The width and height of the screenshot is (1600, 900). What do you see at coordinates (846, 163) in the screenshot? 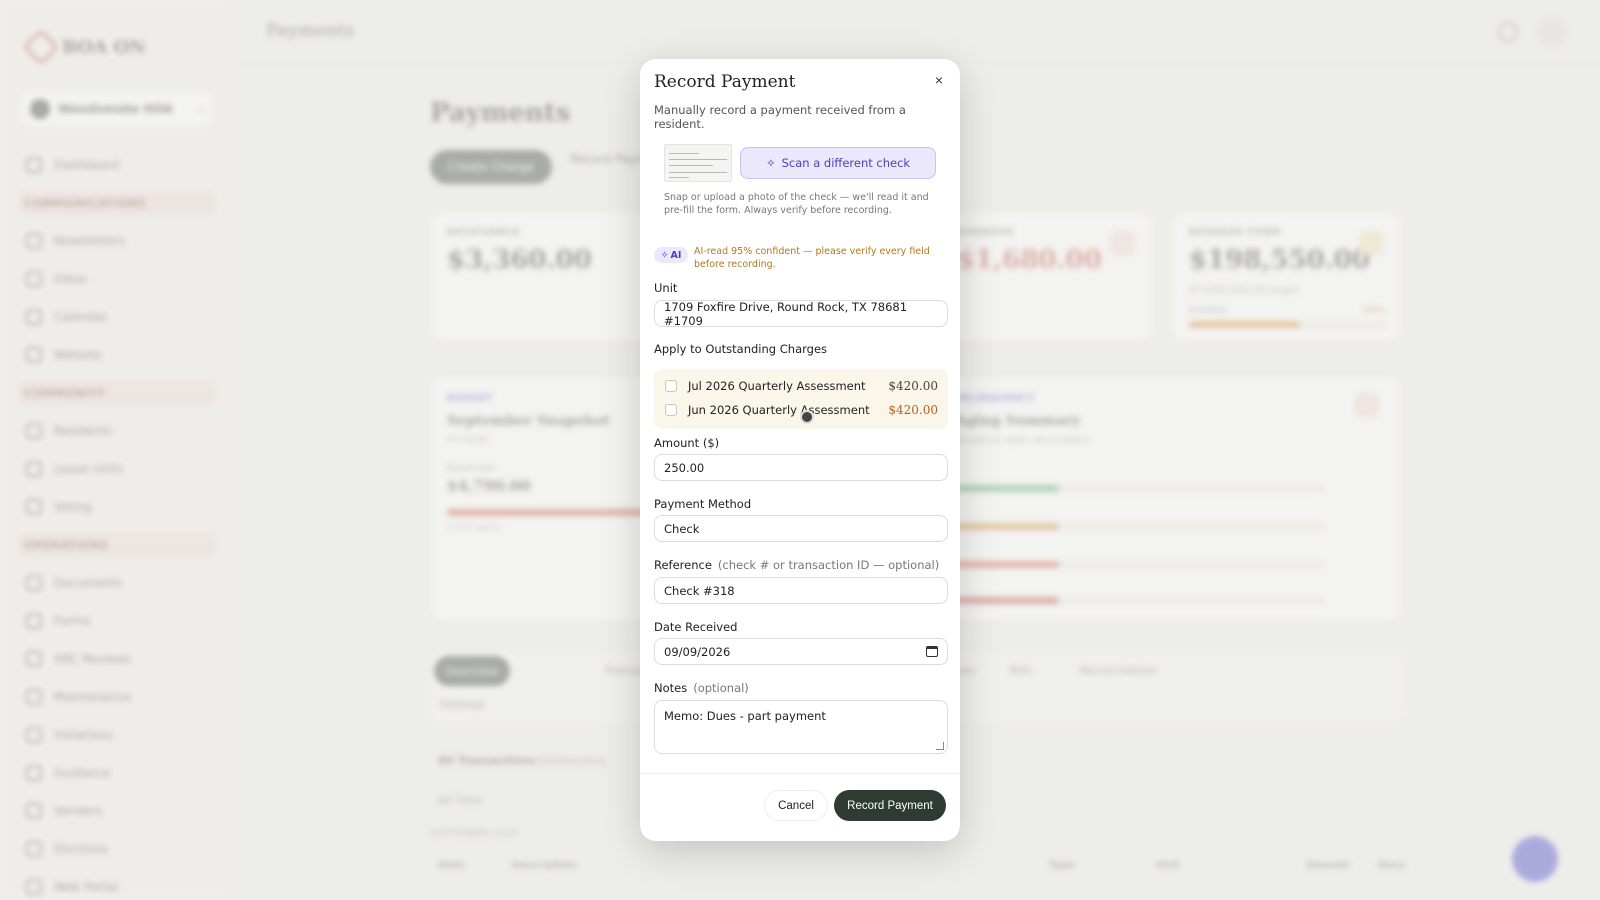
I see `scan-check-label: Scan a different check` at bounding box center [846, 163].